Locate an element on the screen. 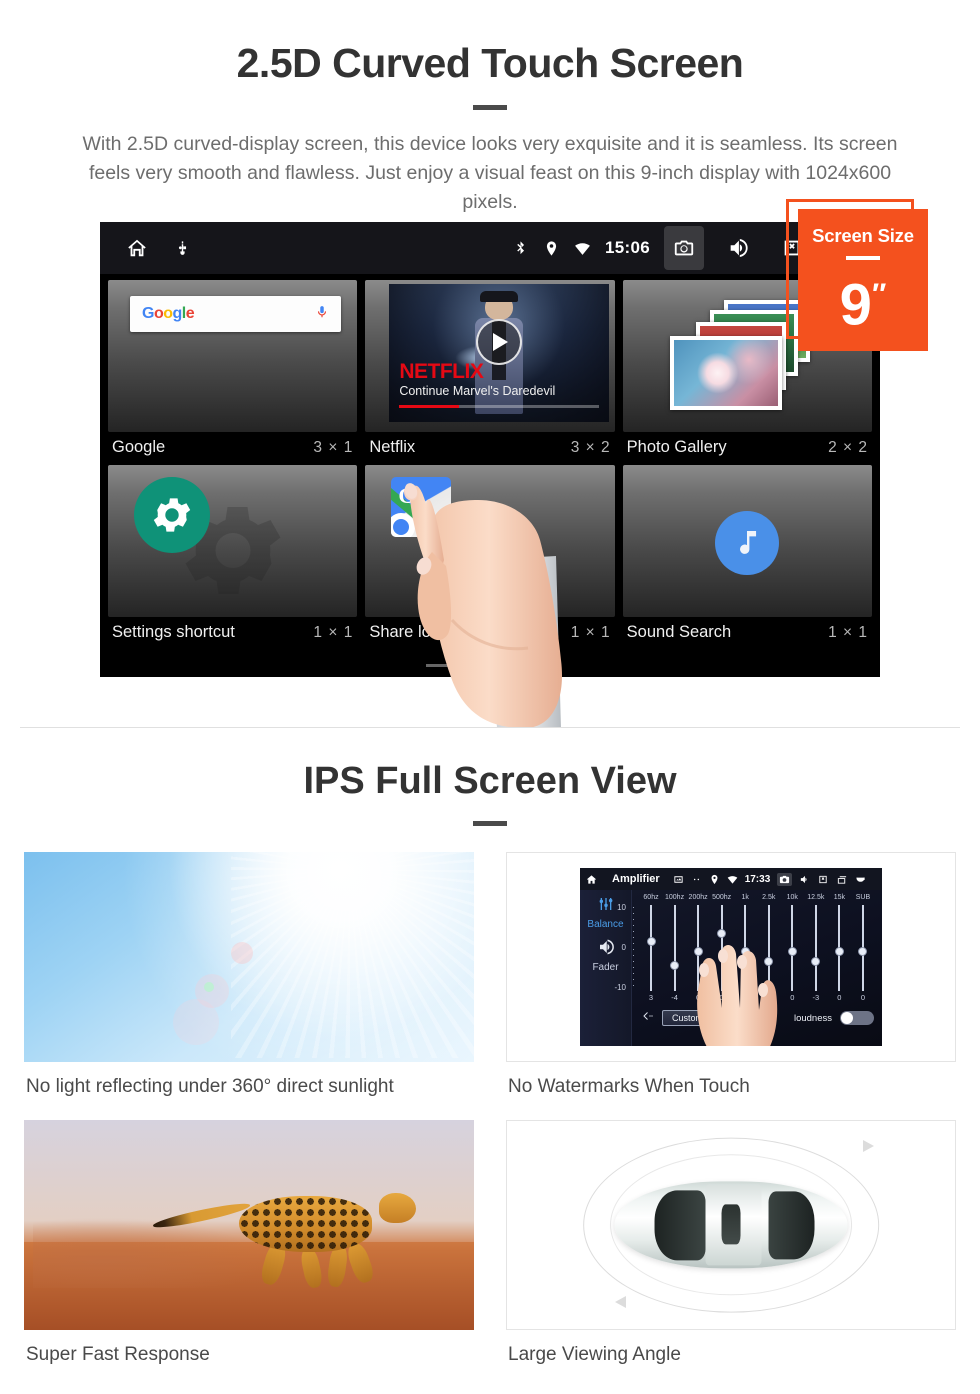  music-note-icon is located at coordinates (747, 543).